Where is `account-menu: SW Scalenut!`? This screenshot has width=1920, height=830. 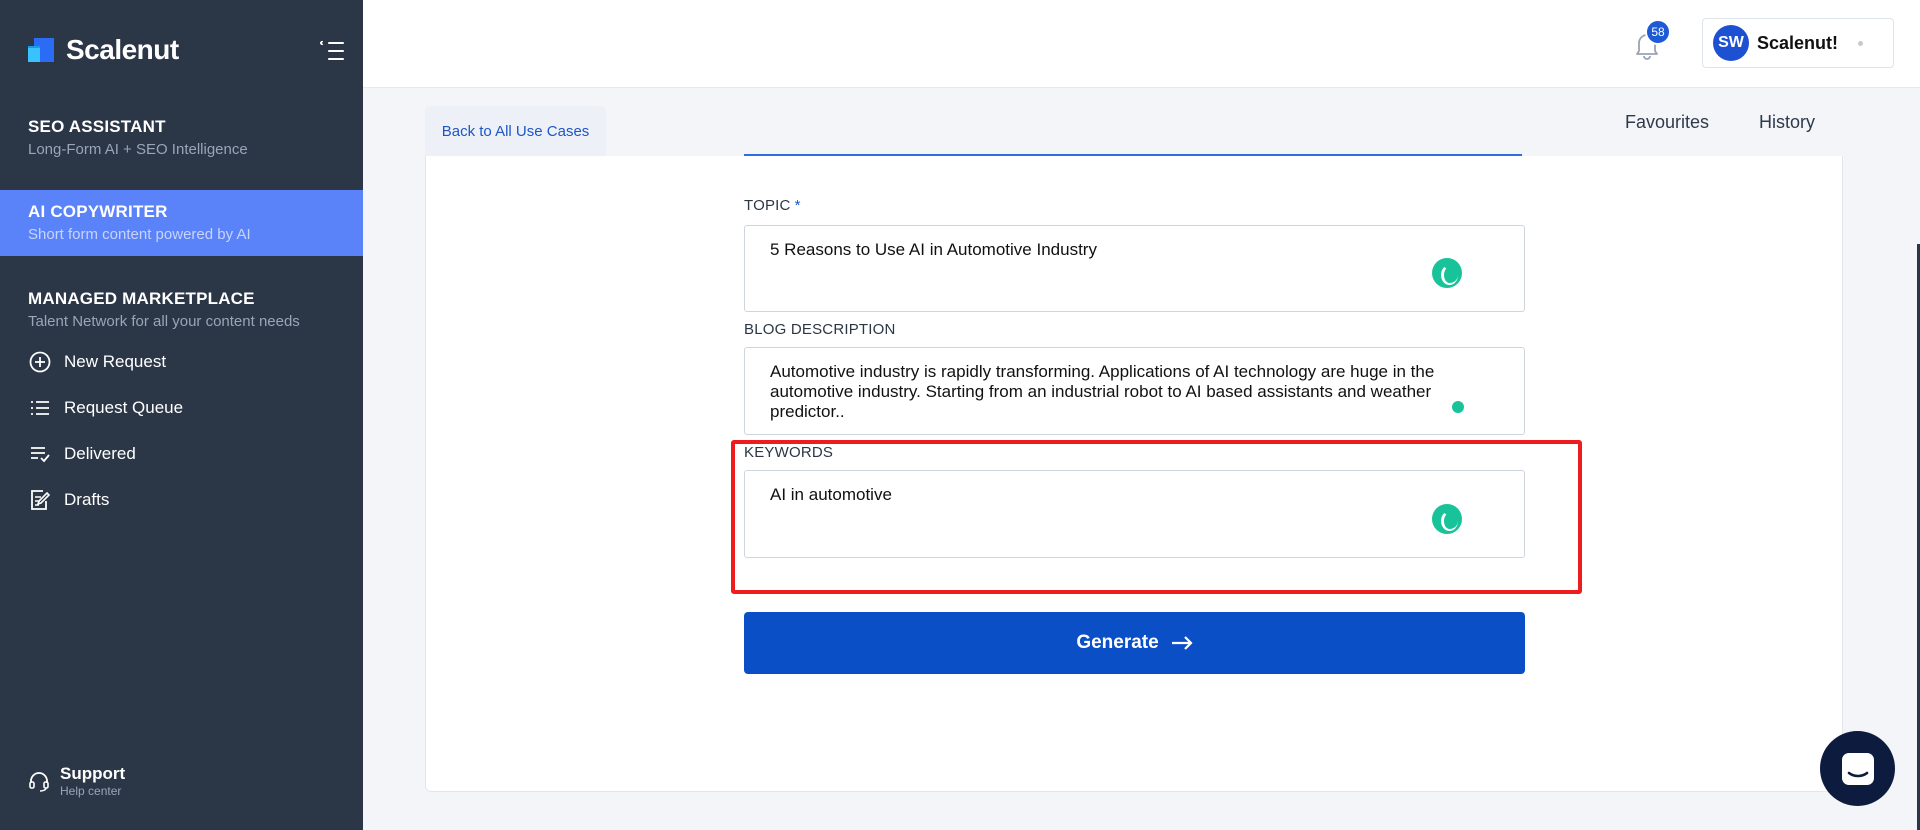 account-menu: SW Scalenut! is located at coordinates (1798, 43).